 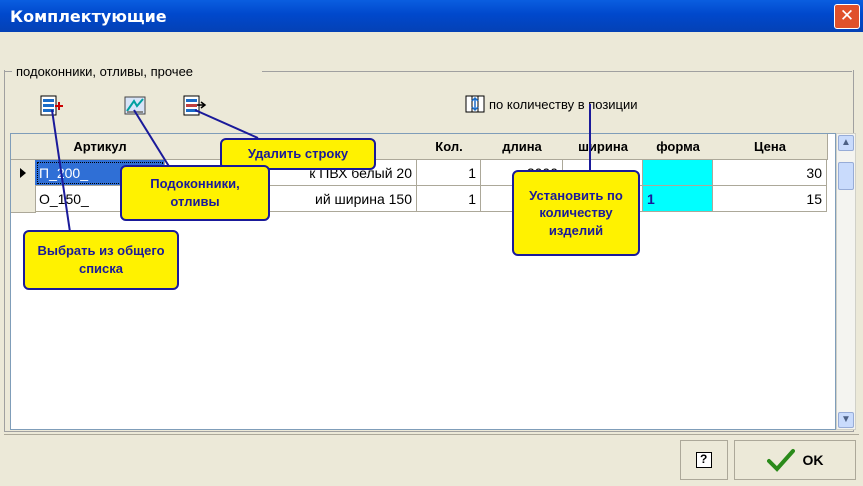 I want to click on ok-button: OK, so click(x=795, y=460).